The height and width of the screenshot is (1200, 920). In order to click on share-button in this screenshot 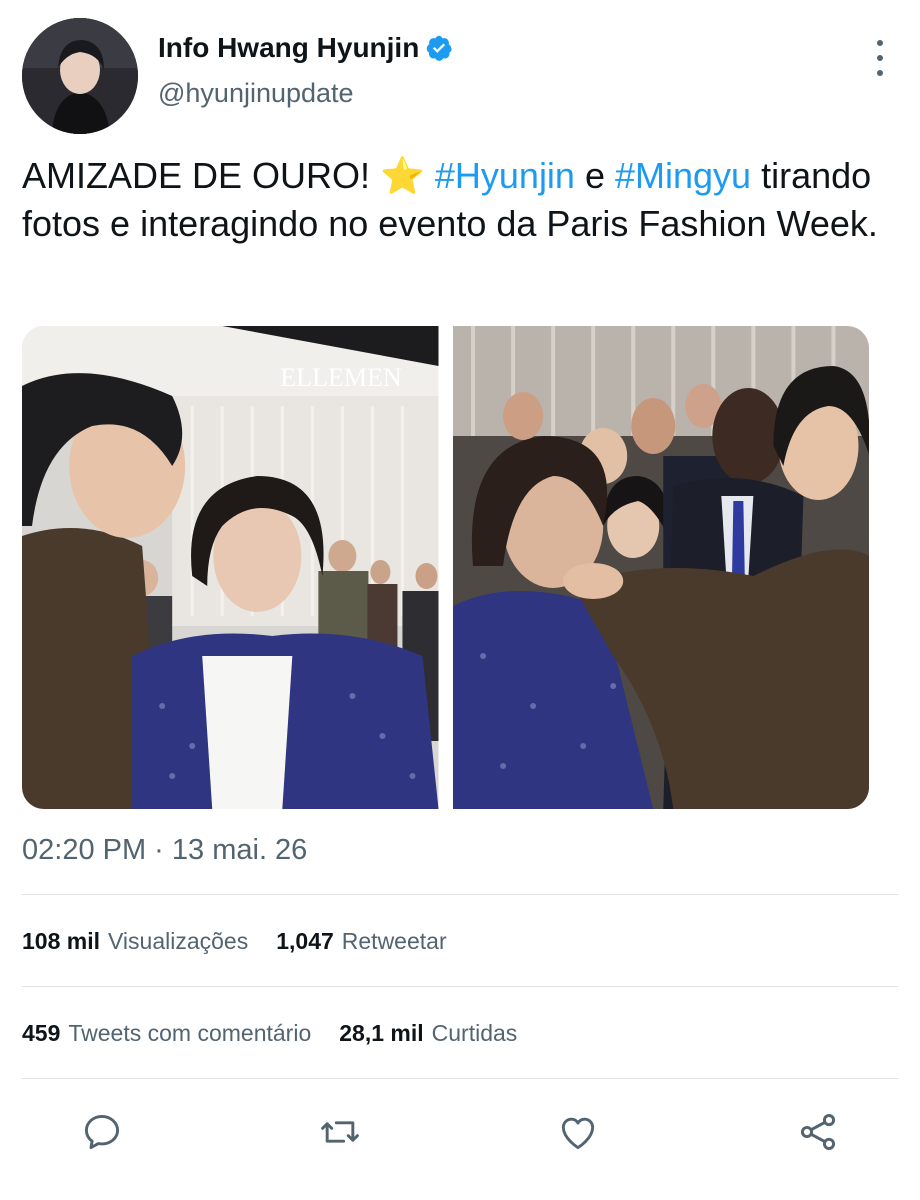, I will do `click(818, 1132)`.